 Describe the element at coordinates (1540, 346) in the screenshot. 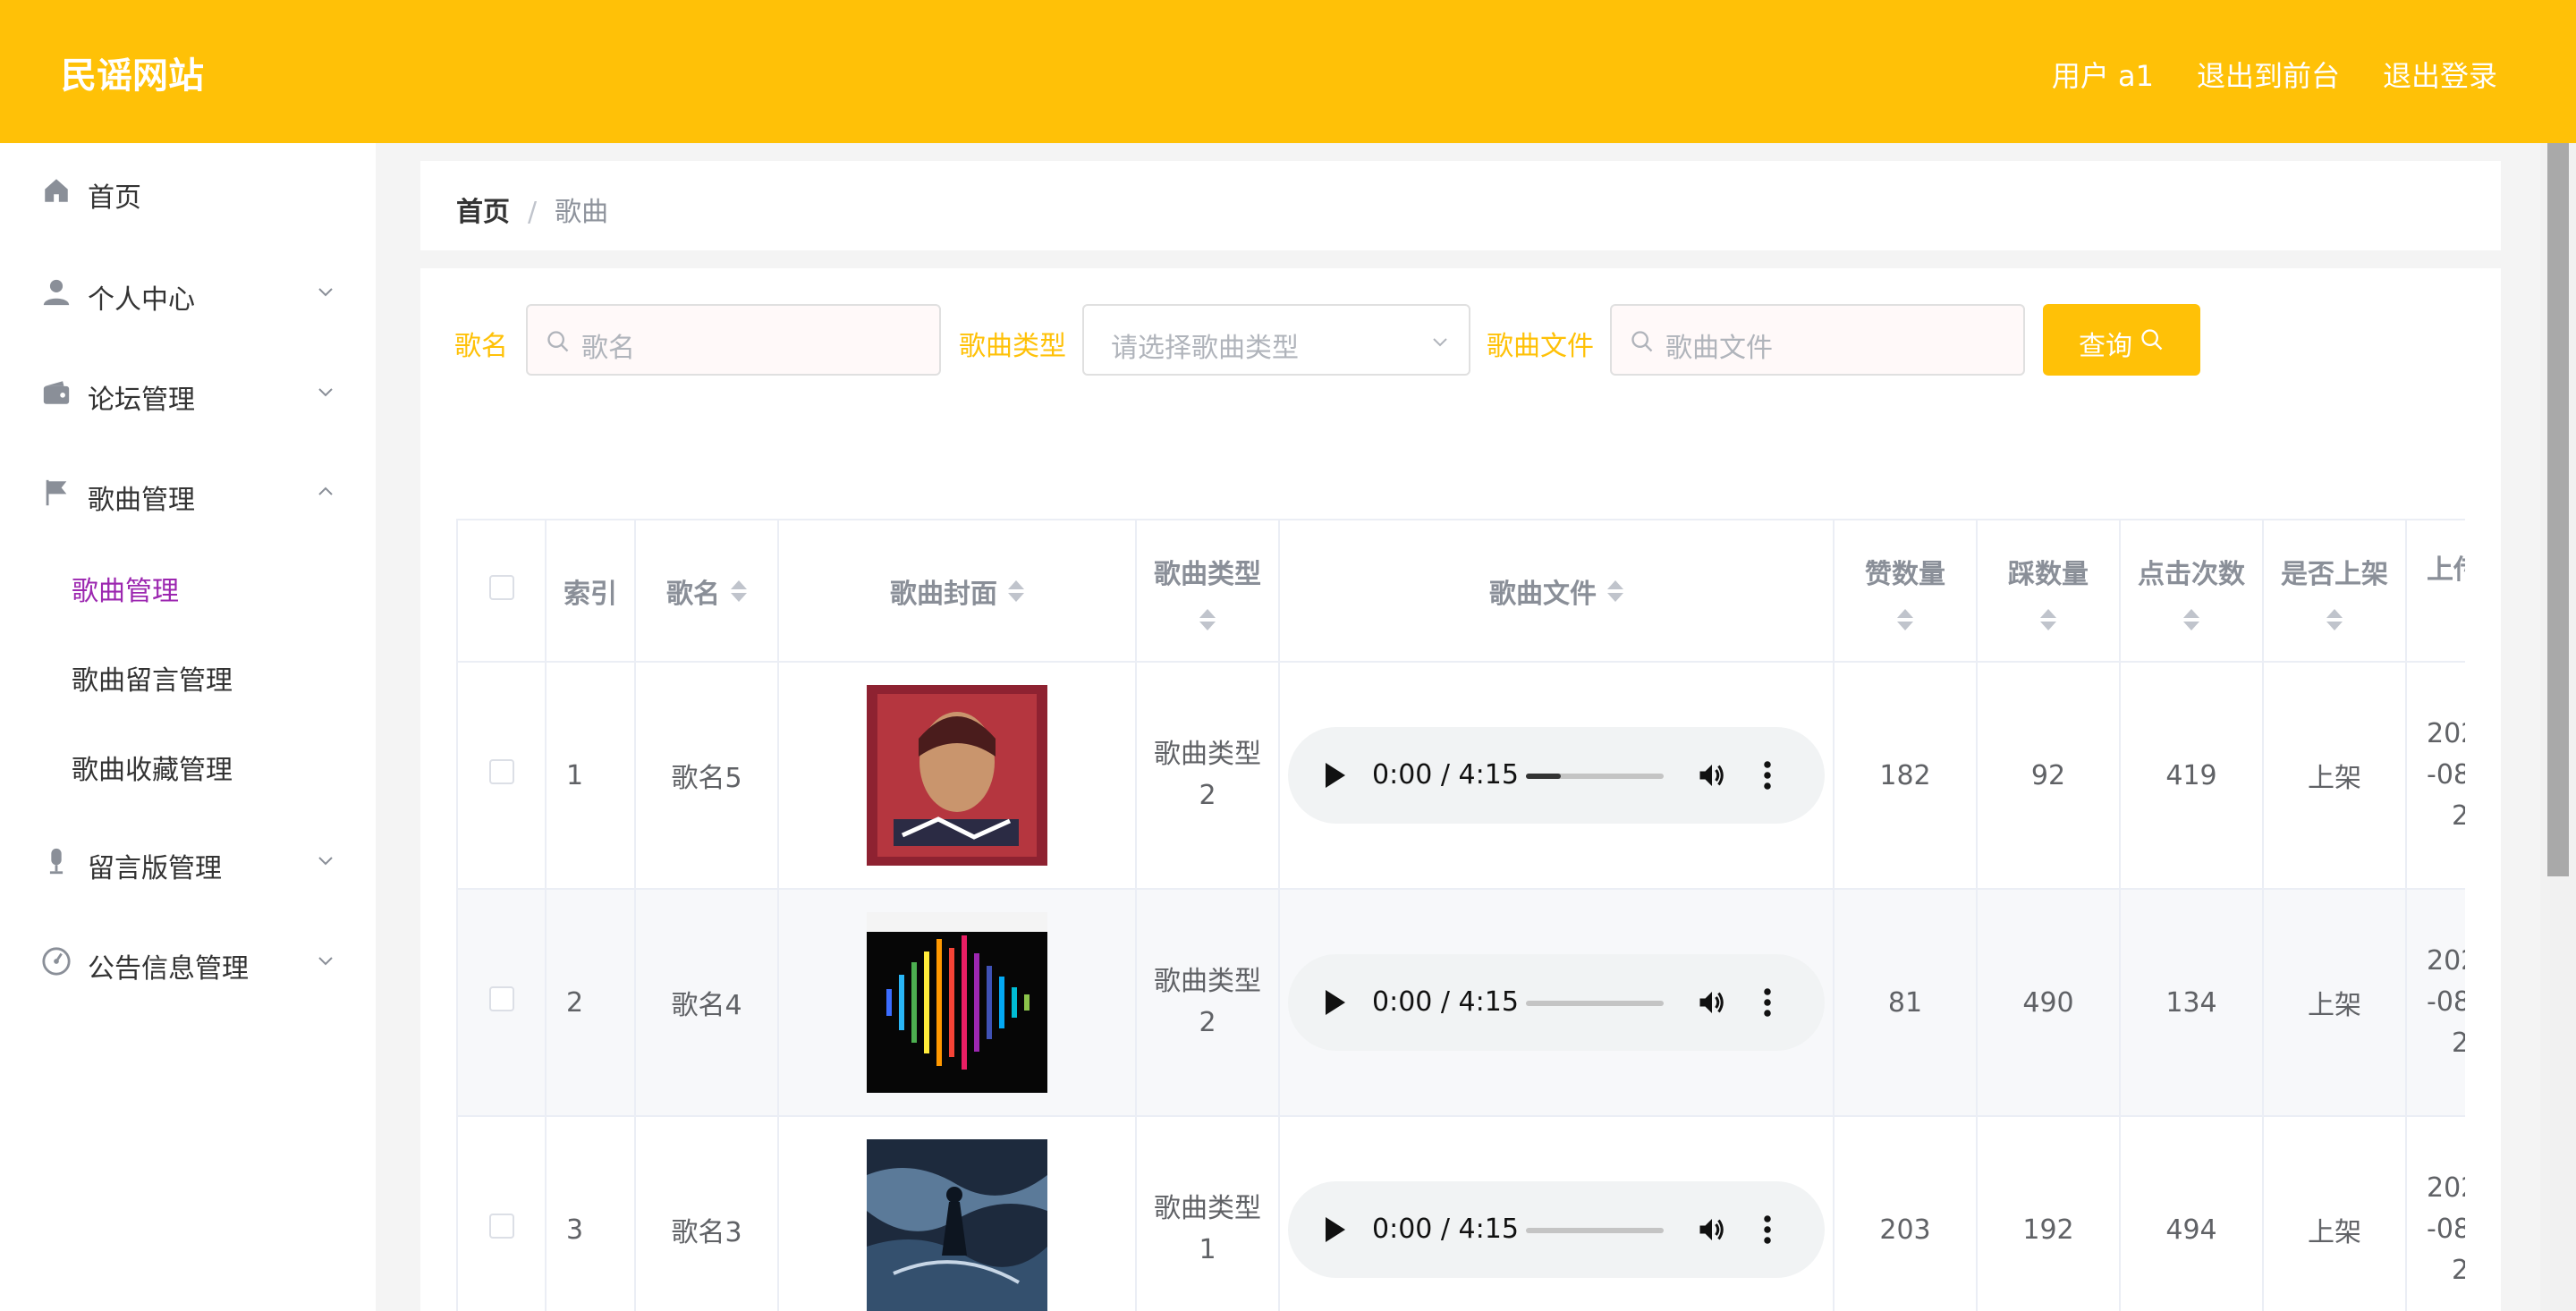

I see `song-file-label: 歌曲文件` at that location.